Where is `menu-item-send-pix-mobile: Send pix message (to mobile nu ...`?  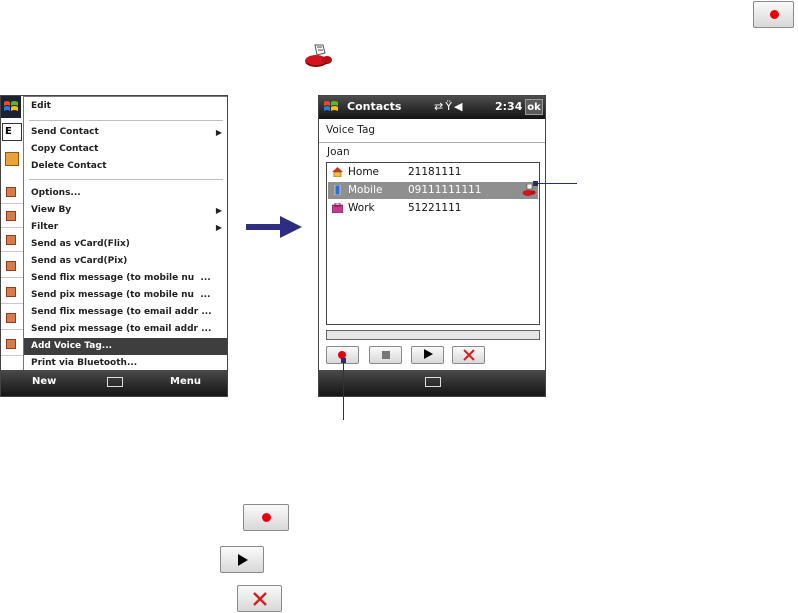 menu-item-send-pix-mobile: Send pix message (to mobile nu ... is located at coordinates (125, 295).